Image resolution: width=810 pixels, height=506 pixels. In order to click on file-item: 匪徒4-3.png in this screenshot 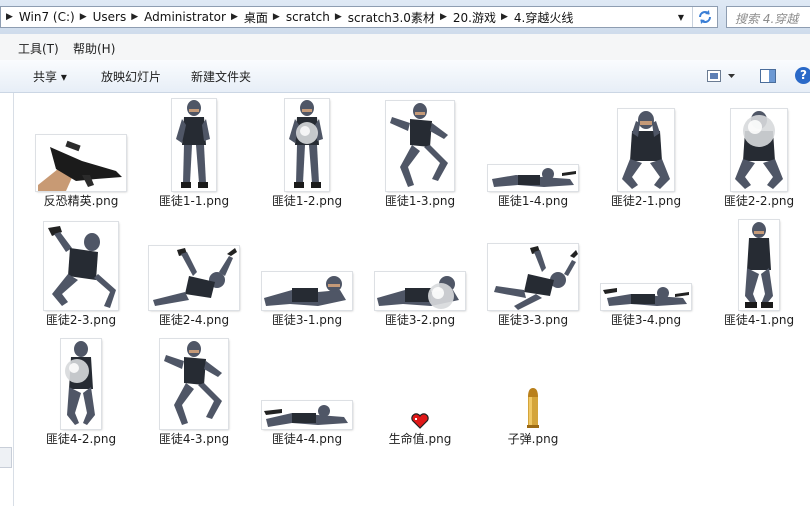, I will do `click(194, 391)`.